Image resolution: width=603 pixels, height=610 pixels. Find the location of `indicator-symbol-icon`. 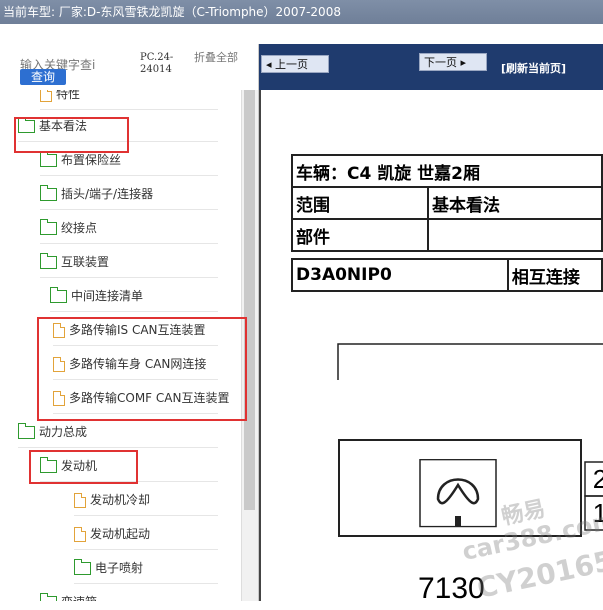

indicator-symbol-icon is located at coordinates (458, 493).